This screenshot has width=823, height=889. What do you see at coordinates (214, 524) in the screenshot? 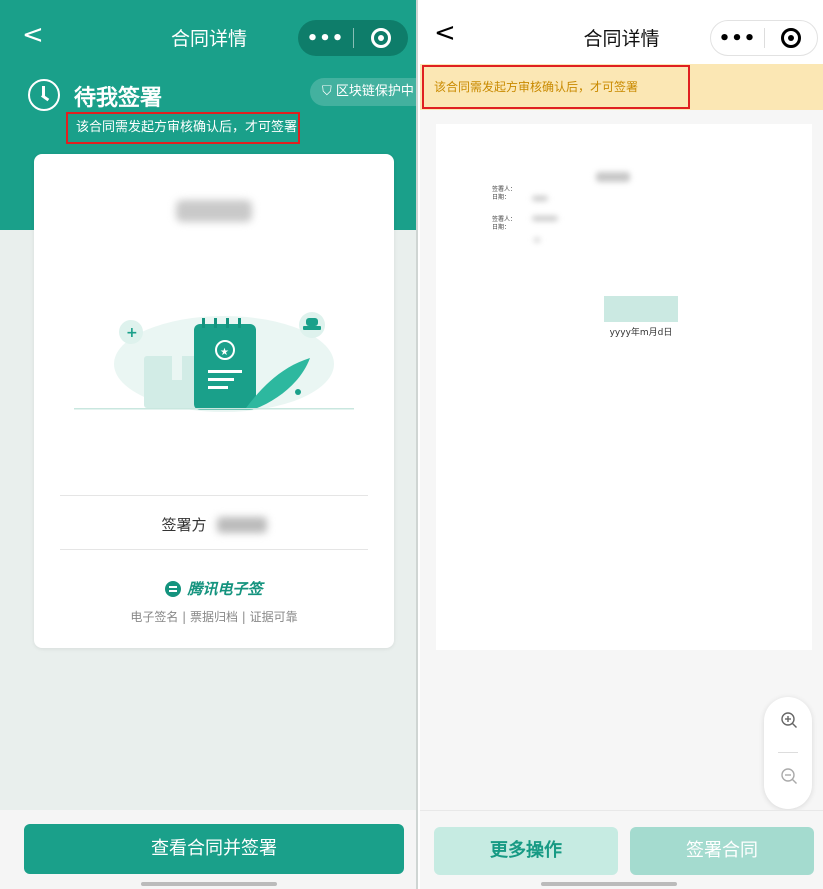
I see `signer-row: 签署方` at bounding box center [214, 524].